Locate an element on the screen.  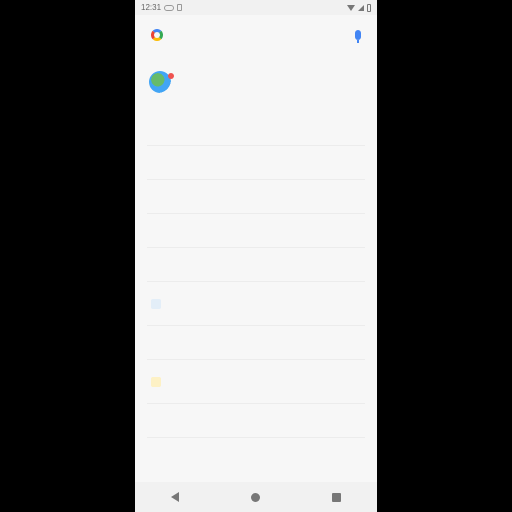
weather-icon is located at coordinates (161, 82).